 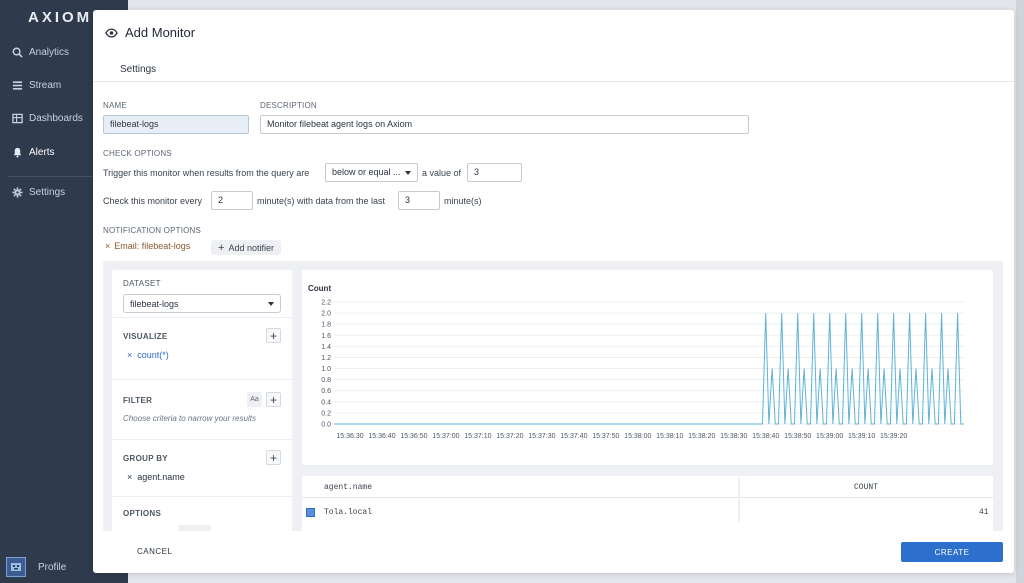 What do you see at coordinates (509, 436) in the screenshot?
I see `x-tick-label: 15:37:20` at bounding box center [509, 436].